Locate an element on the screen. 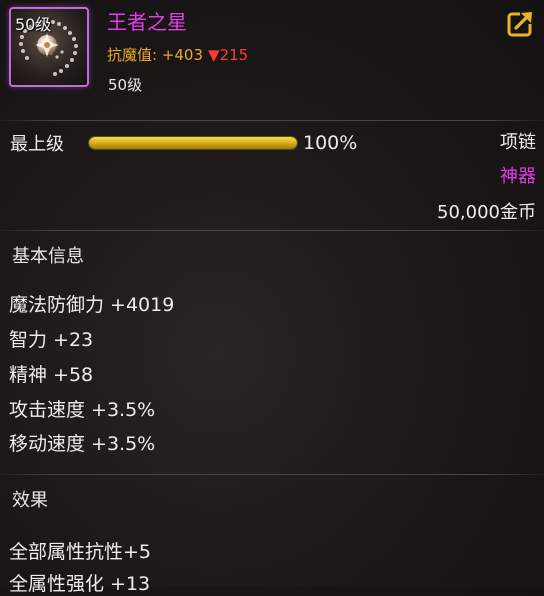  stat-line: 攻击速度 +3.5% is located at coordinates (82, 410).